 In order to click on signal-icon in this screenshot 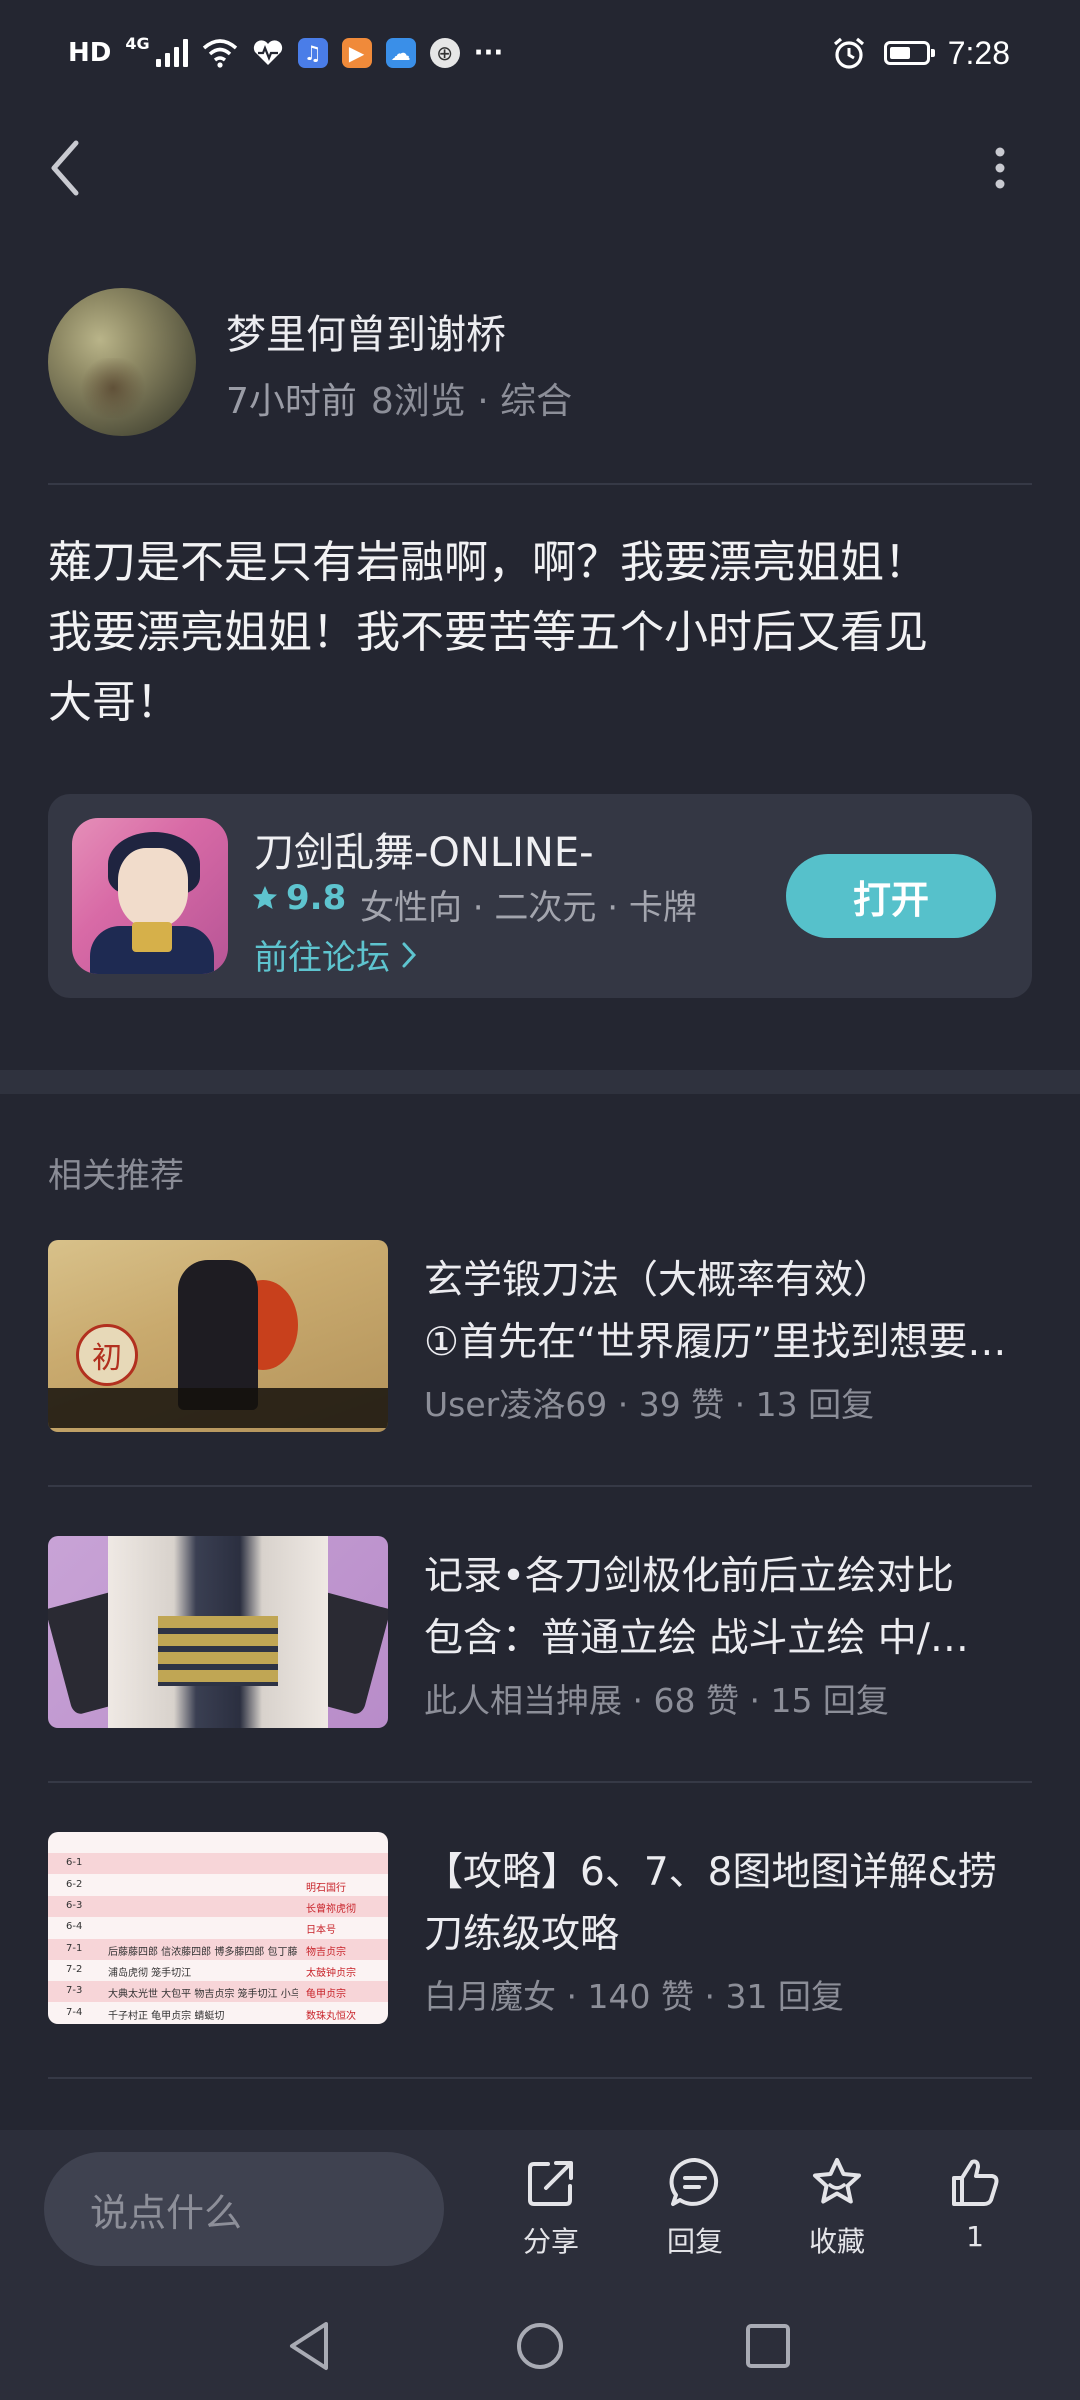, I will do `click(171, 53)`.